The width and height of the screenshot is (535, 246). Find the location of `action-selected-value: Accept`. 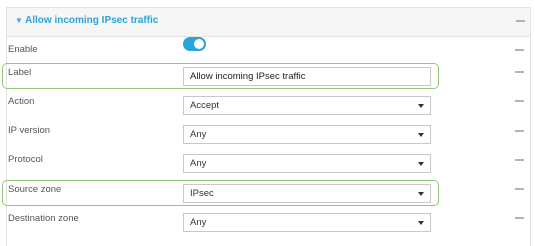

action-selected-value: Accept is located at coordinates (205, 105).